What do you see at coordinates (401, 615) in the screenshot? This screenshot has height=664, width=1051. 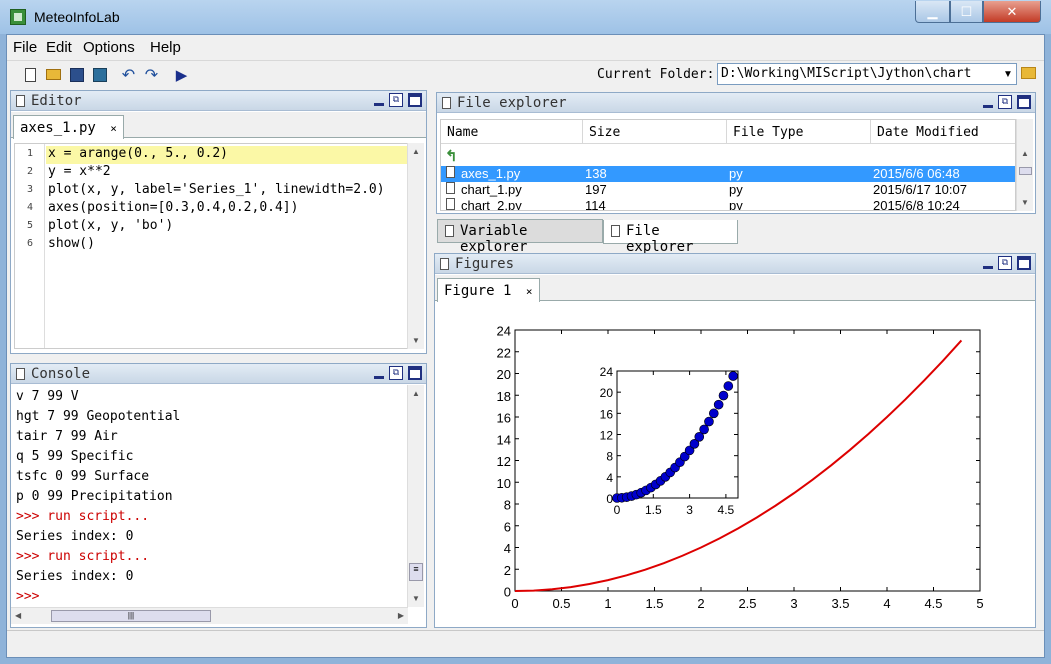 I see `scroll-right-icon: ▶` at bounding box center [401, 615].